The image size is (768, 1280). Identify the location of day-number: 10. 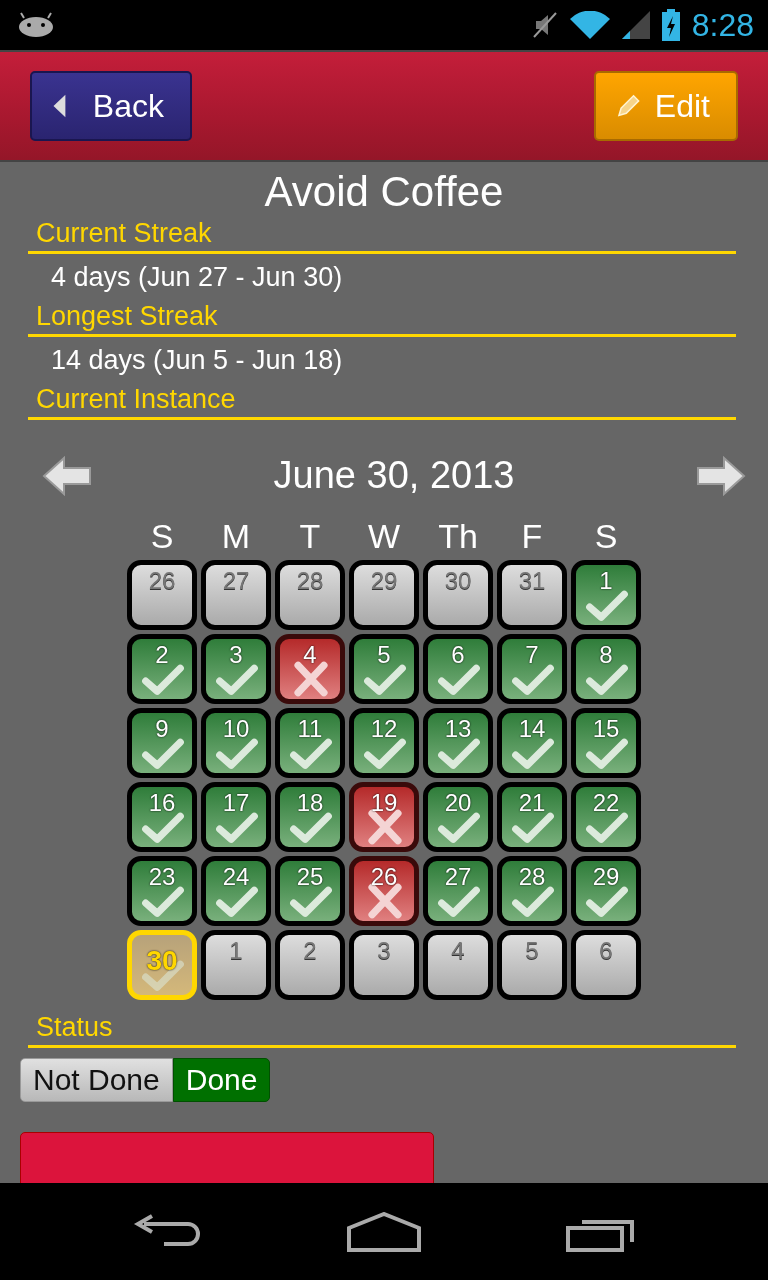
(236, 729).